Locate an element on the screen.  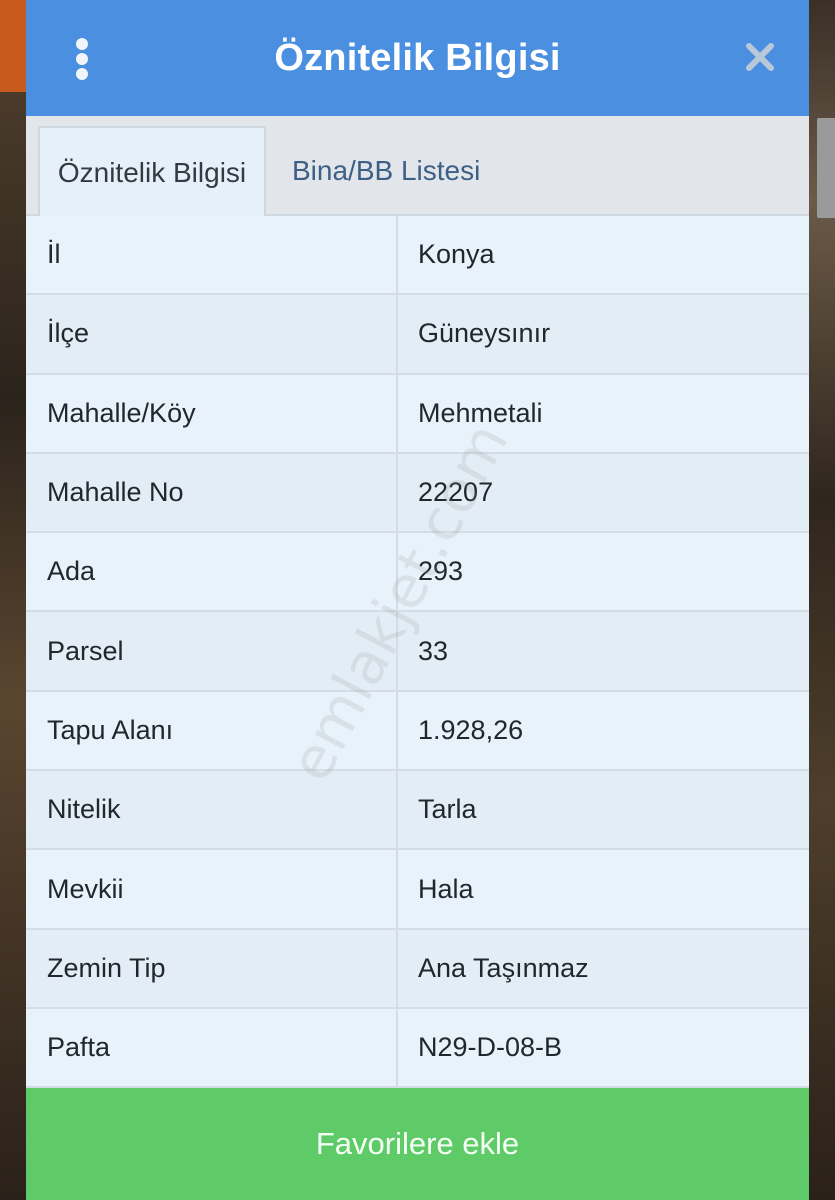
attribute-value: 22207 is located at coordinates (456, 492).